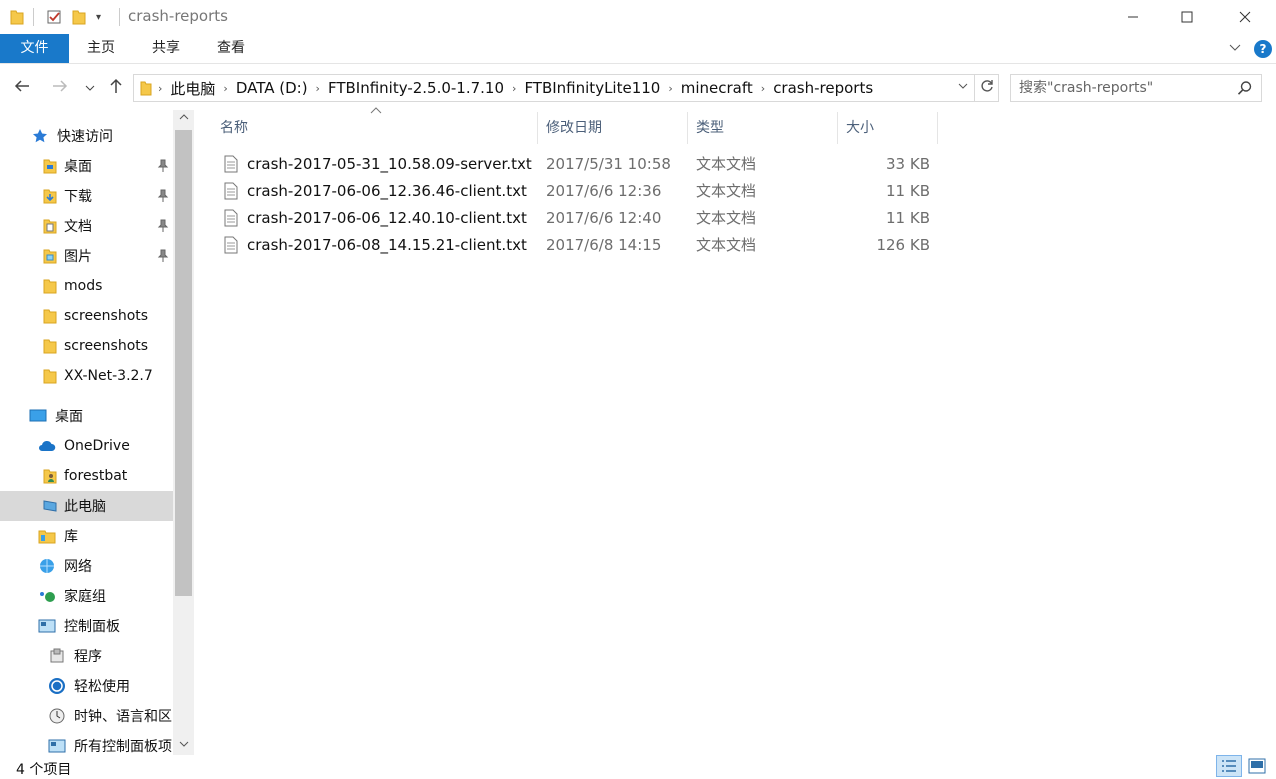  I want to click on sidebar-item-desktop-pinned: 桌面, so click(86, 166).